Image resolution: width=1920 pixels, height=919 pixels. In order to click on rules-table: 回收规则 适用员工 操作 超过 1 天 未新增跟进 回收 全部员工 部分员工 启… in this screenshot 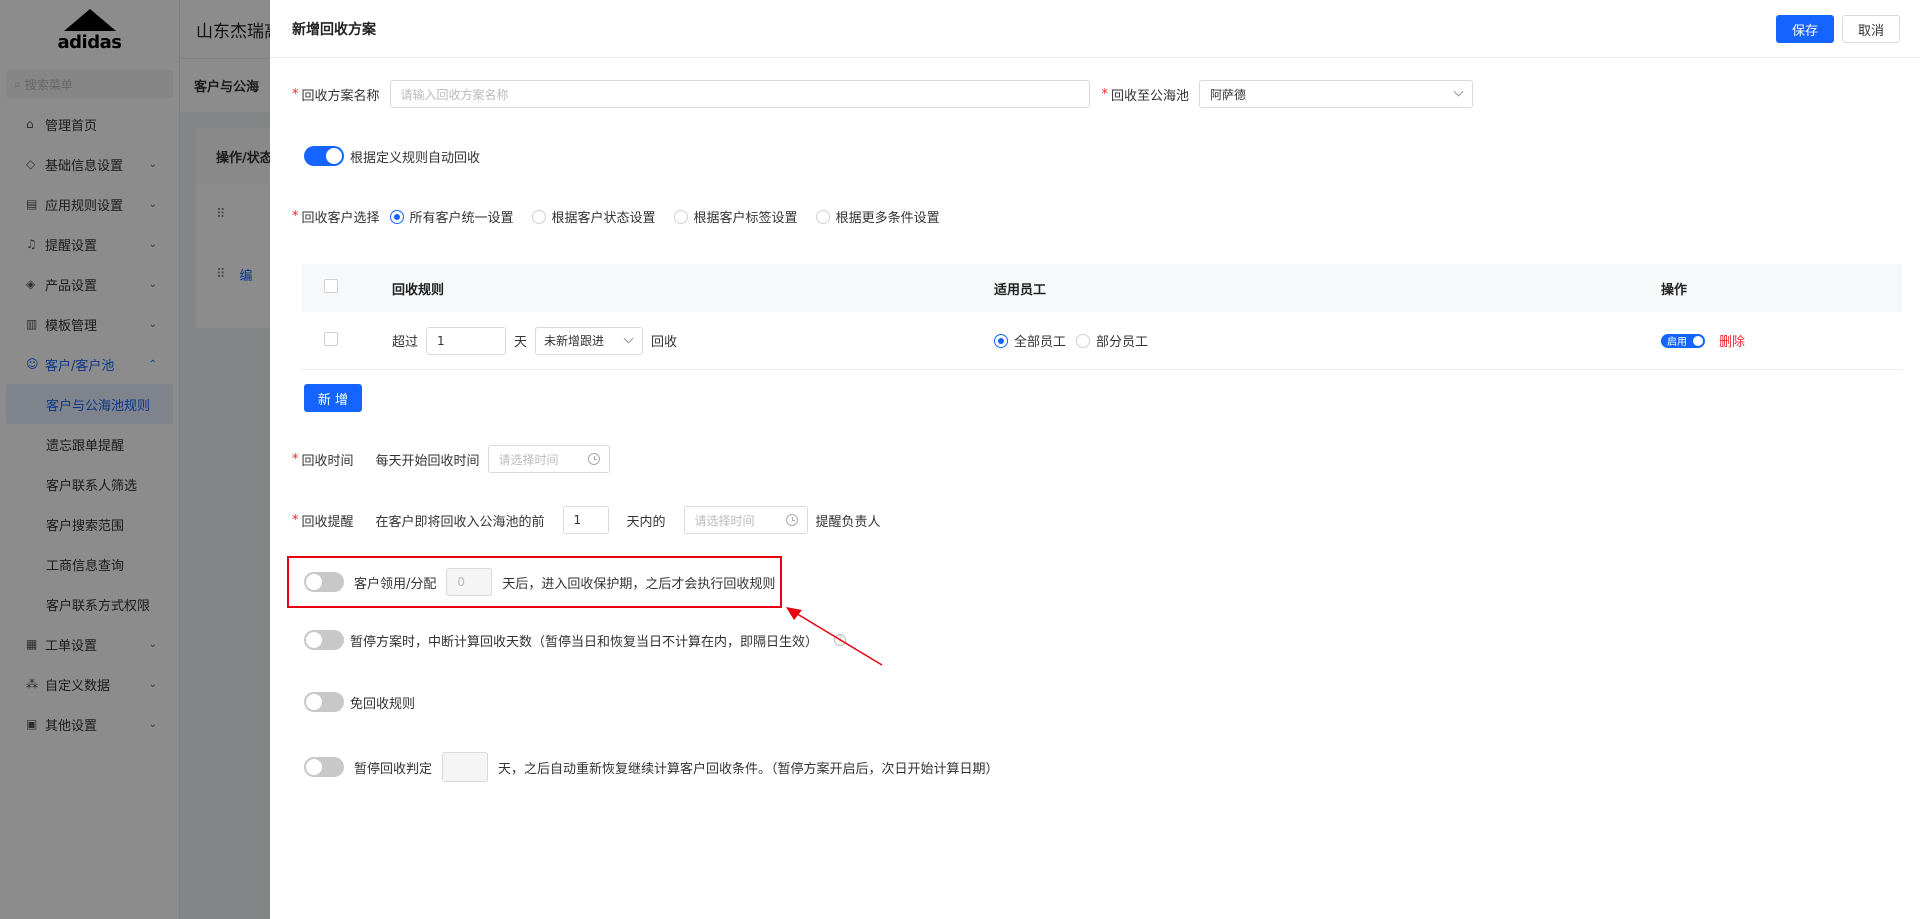, I will do `click(1102, 317)`.